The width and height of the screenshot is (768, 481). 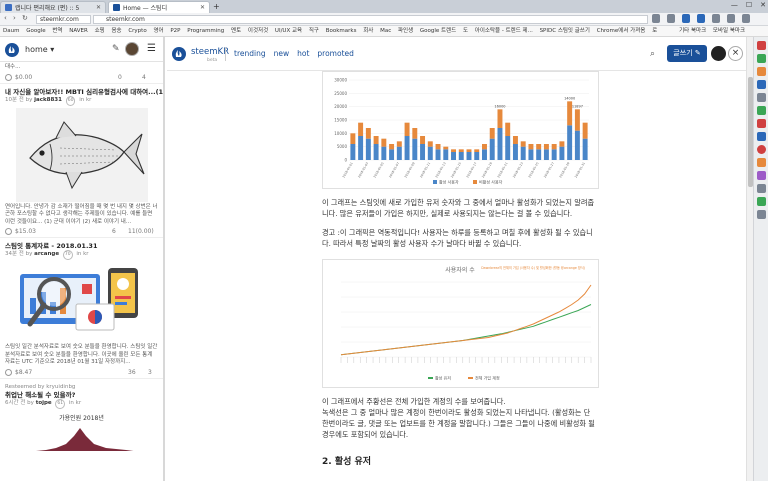 What do you see at coordinates (438, 31) in the screenshot?
I see `bookmark-item: Google 트렌드` at bounding box center [438, 31].